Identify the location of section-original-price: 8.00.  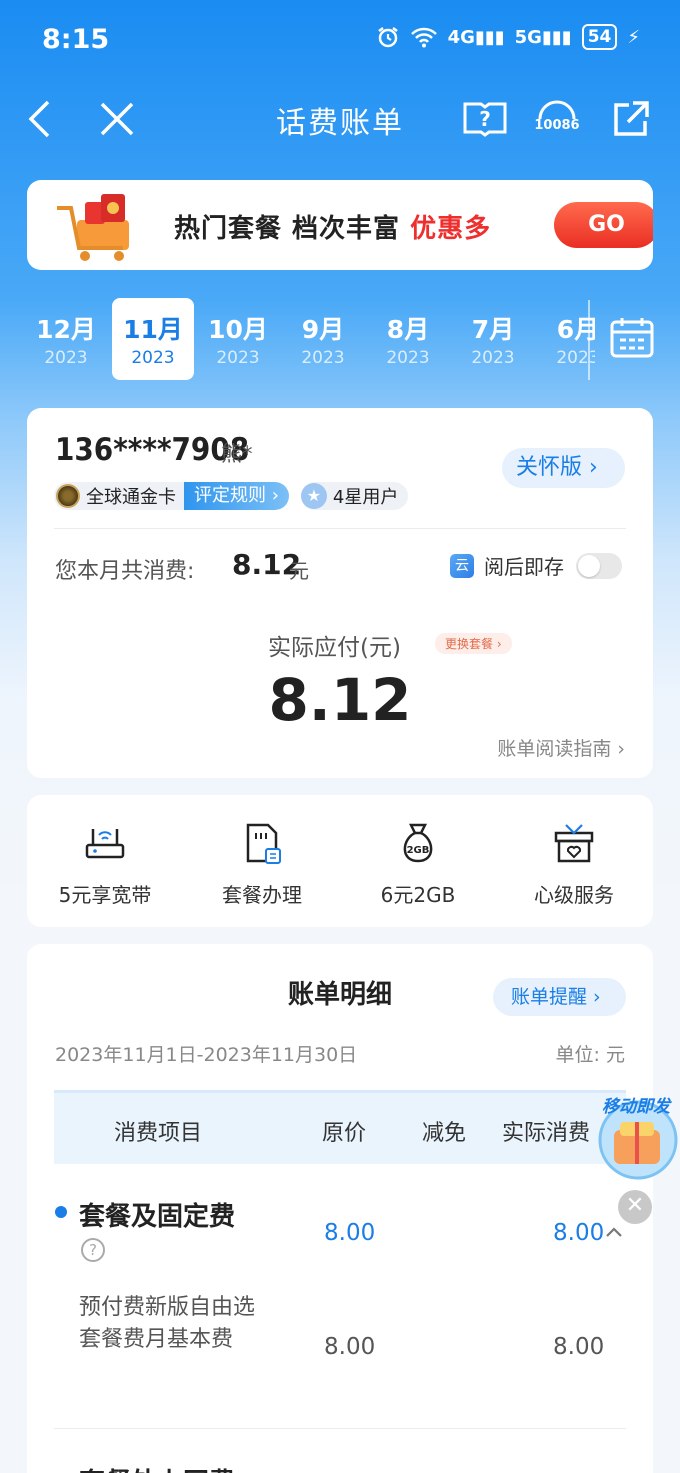
(350, 1233).